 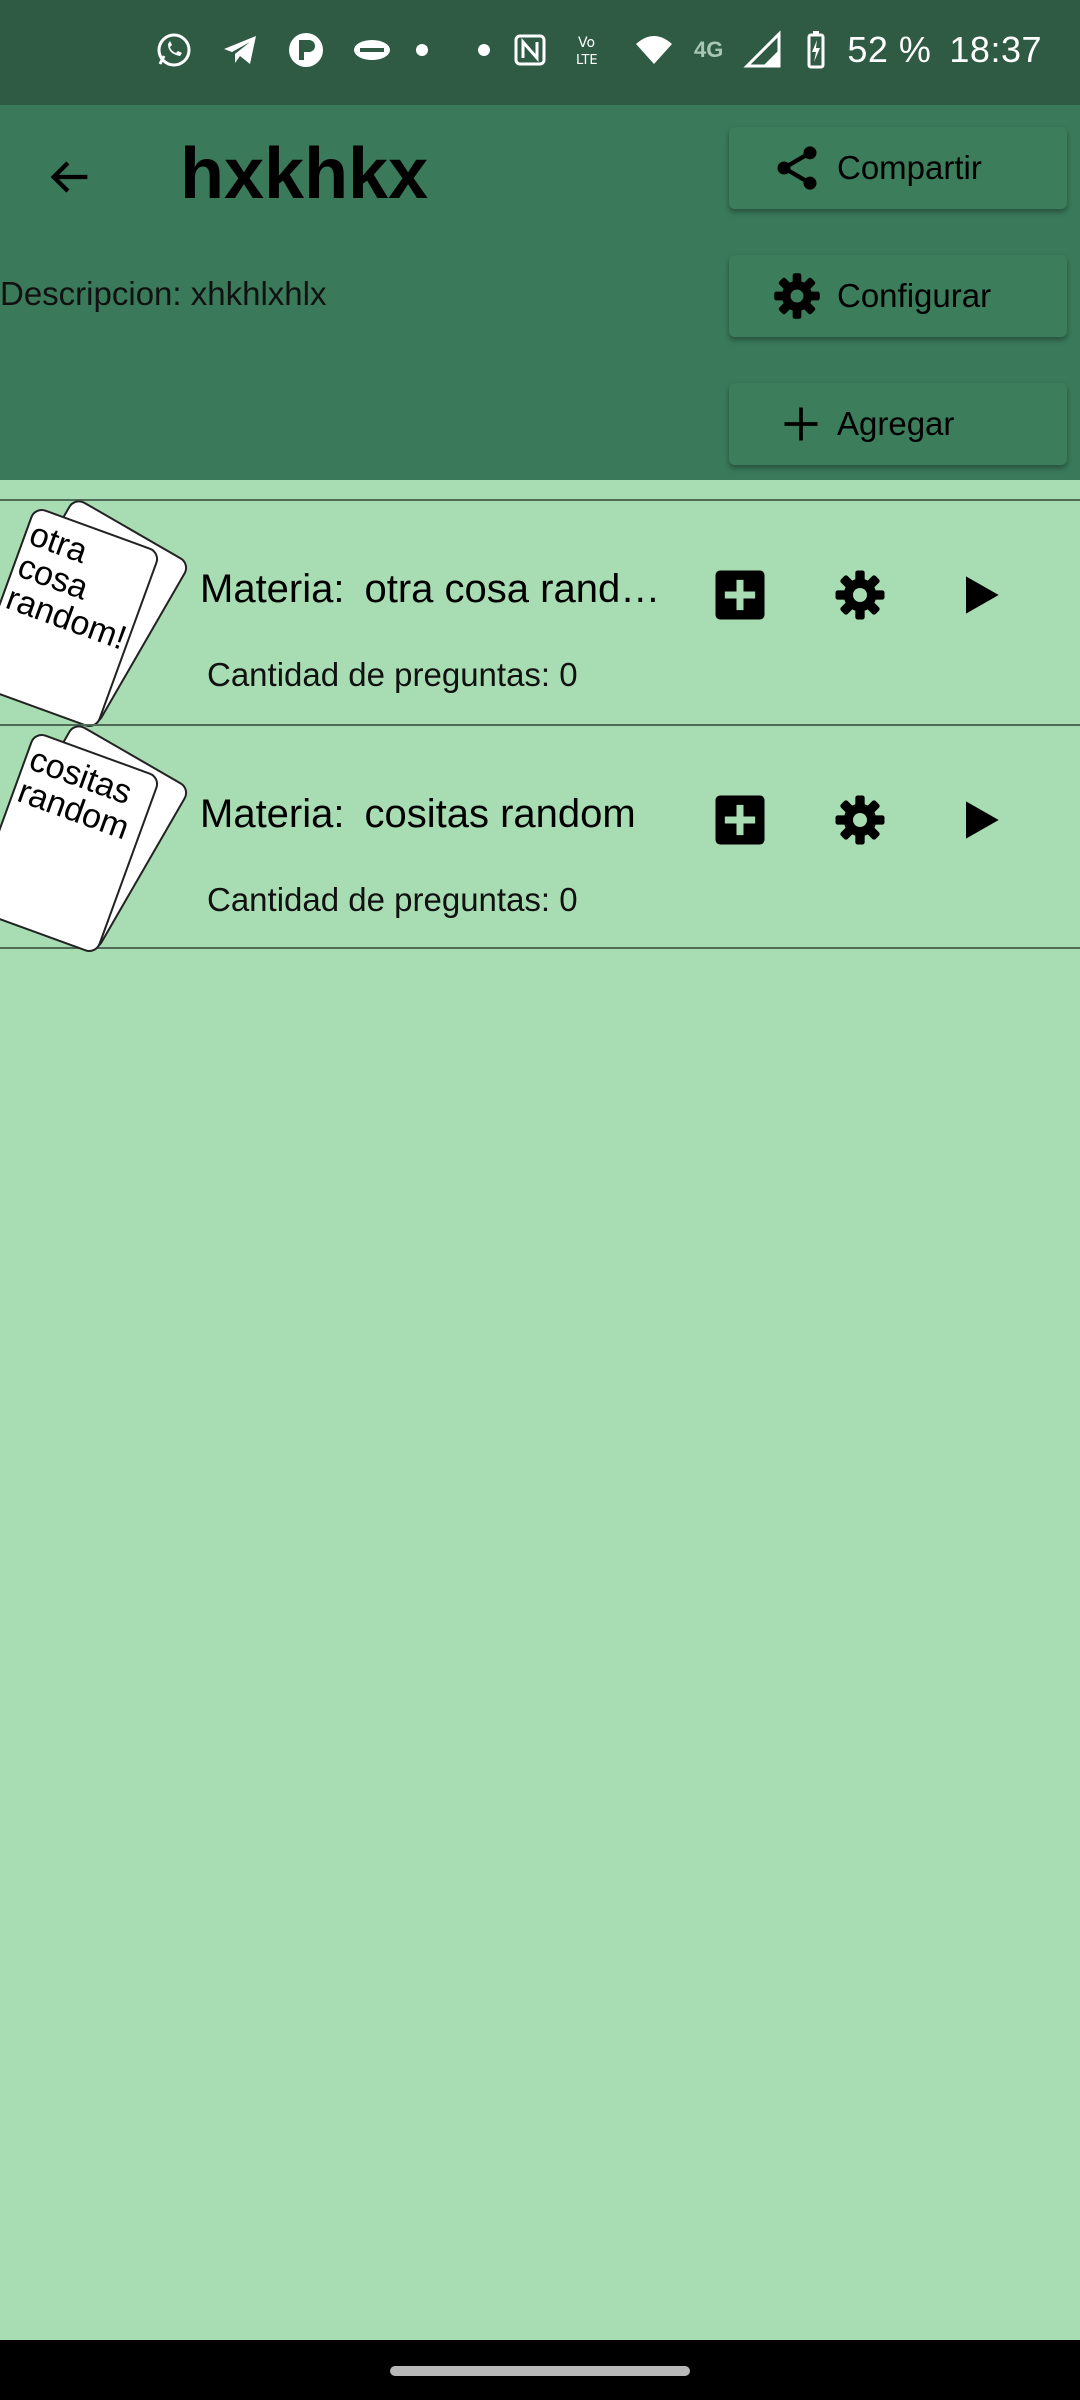 I want to click on flashcard-stack: otra cosa random!, so click(x=100, y=613).